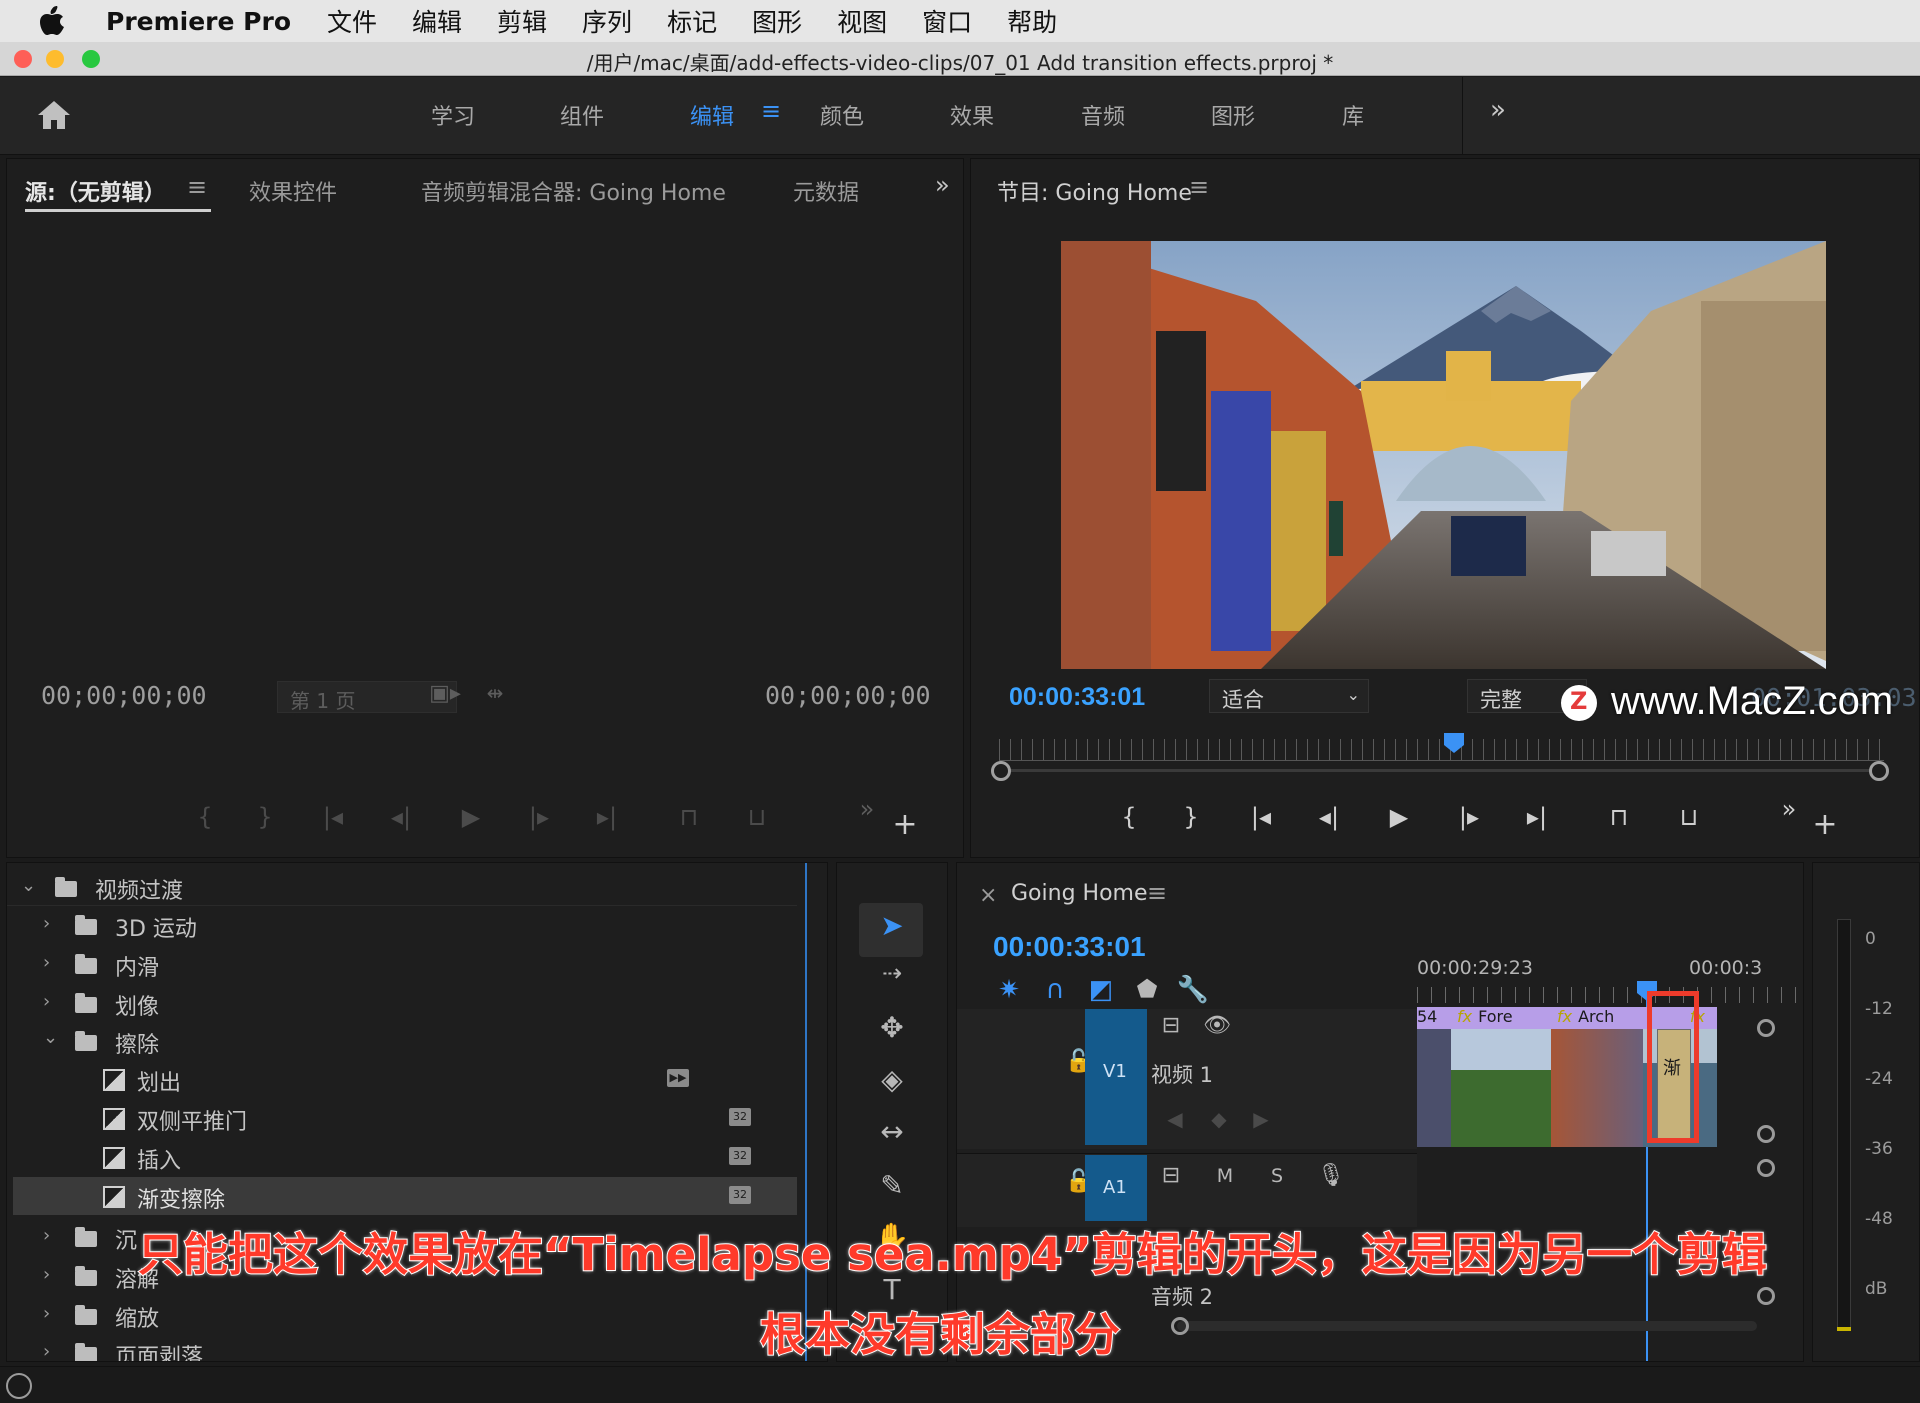  I want to click on menu-clip: 剪辑, so click(522, 21).